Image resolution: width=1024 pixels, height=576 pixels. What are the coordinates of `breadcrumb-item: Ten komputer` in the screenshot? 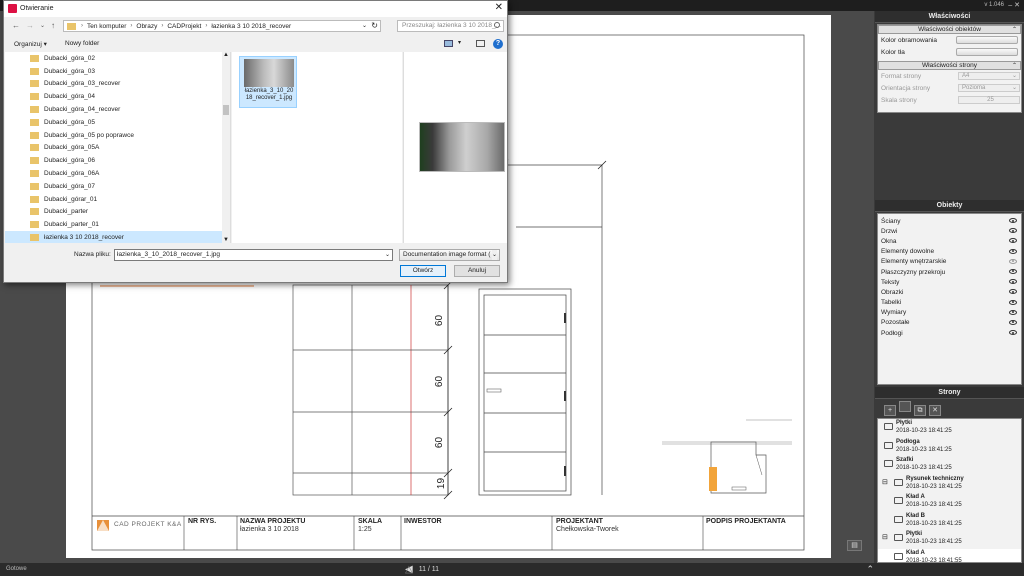 It's located at (106, 26).